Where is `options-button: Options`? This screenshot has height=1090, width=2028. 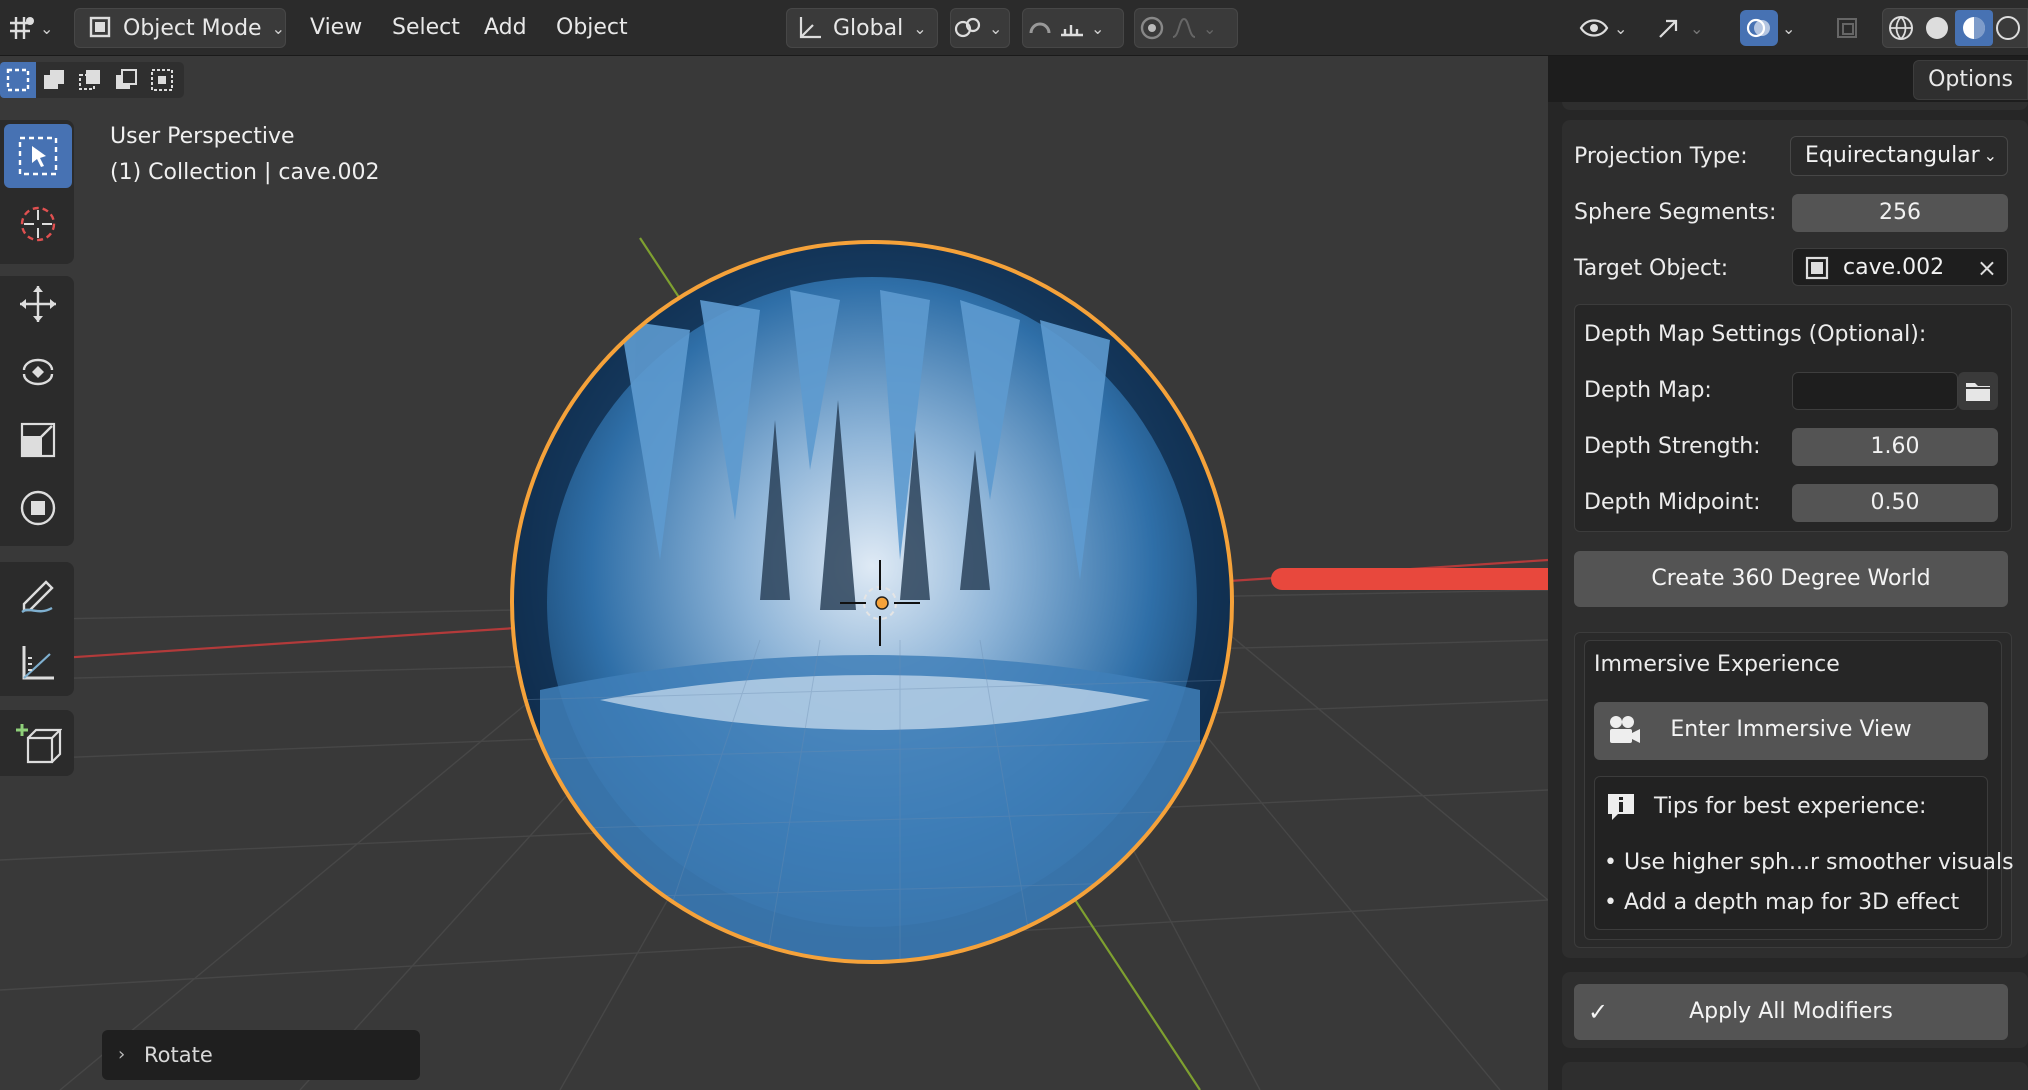 options-button: Options is located at coordinates (1970, 80).